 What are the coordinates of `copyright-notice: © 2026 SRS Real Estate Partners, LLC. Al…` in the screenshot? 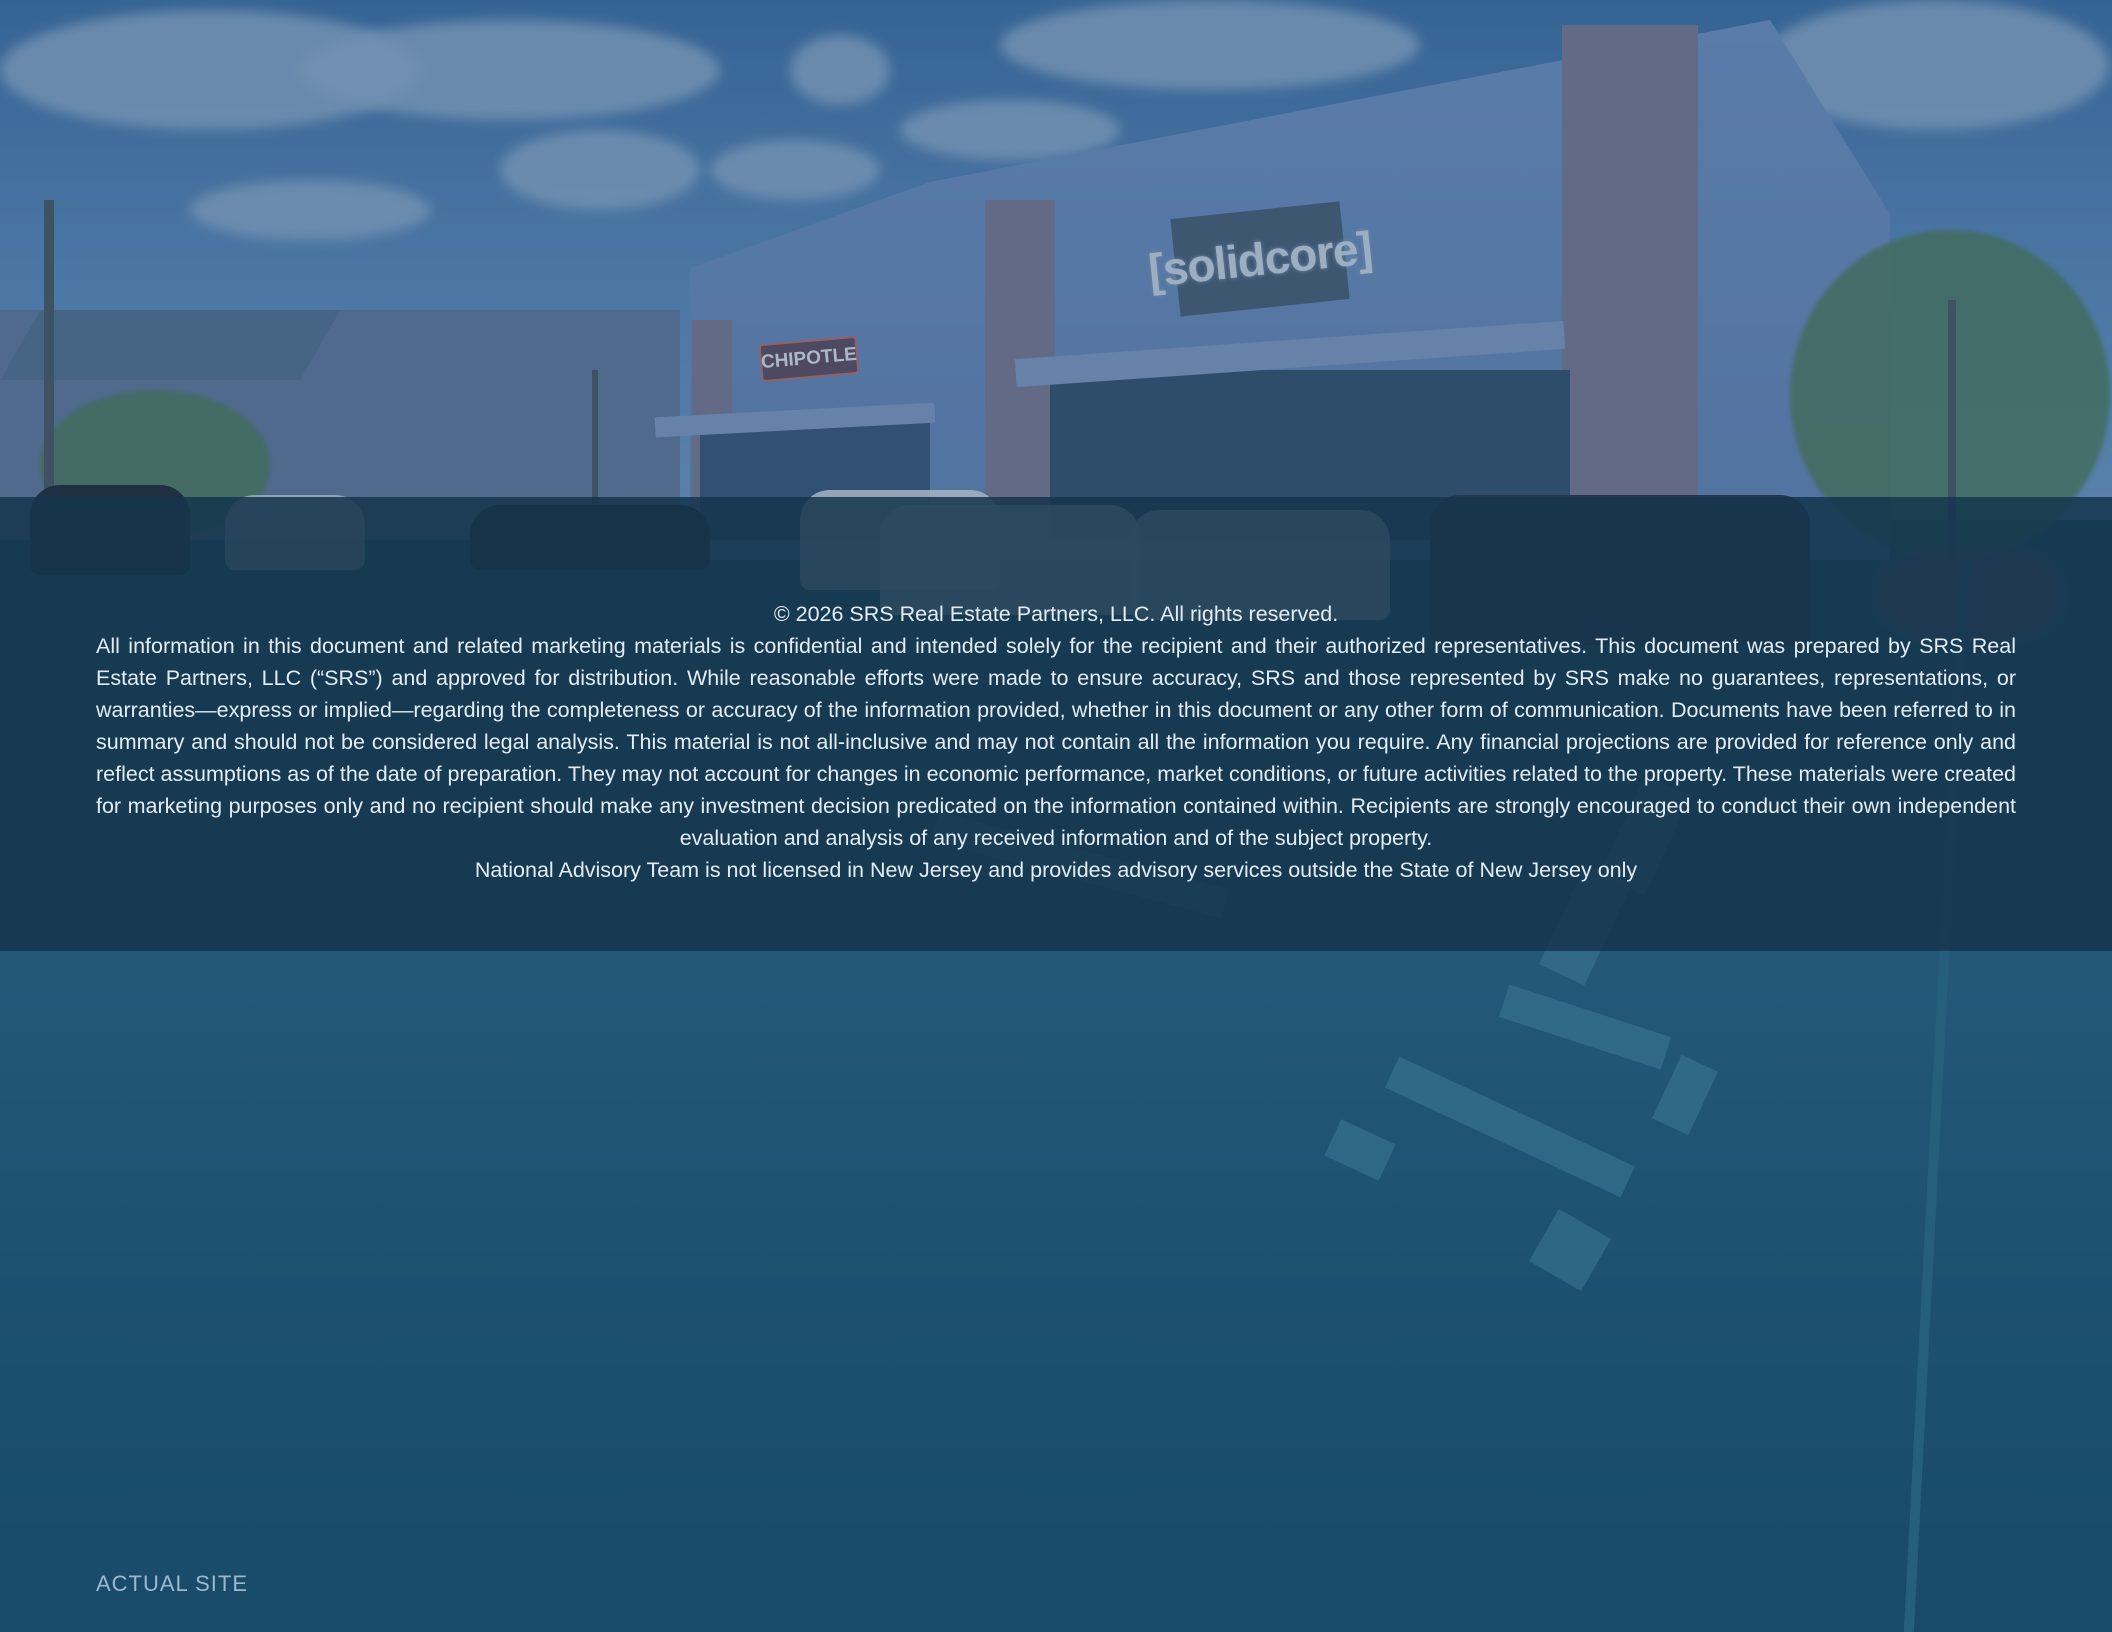 It's located at (1056, 614).